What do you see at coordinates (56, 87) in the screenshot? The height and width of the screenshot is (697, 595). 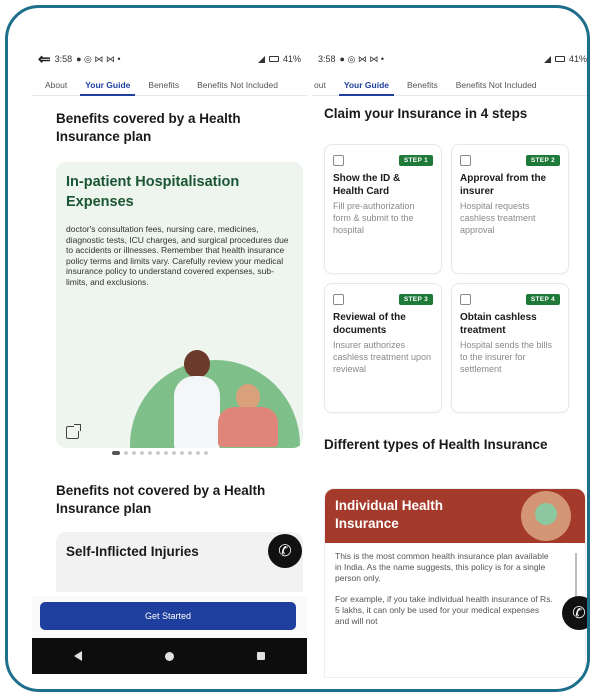 I see `tab-about: About` at bounding box center [56, 87].